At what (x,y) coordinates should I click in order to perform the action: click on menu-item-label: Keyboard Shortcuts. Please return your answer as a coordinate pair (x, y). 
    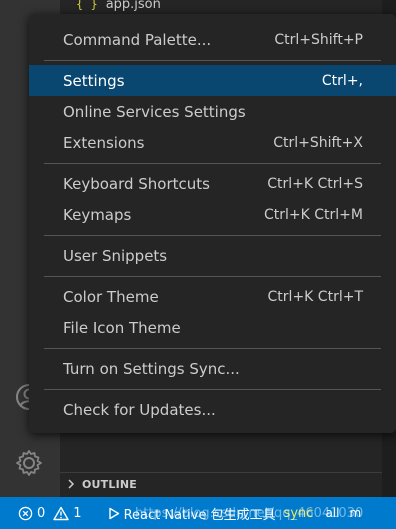
    Looking at the image, I should click on (136, 183).